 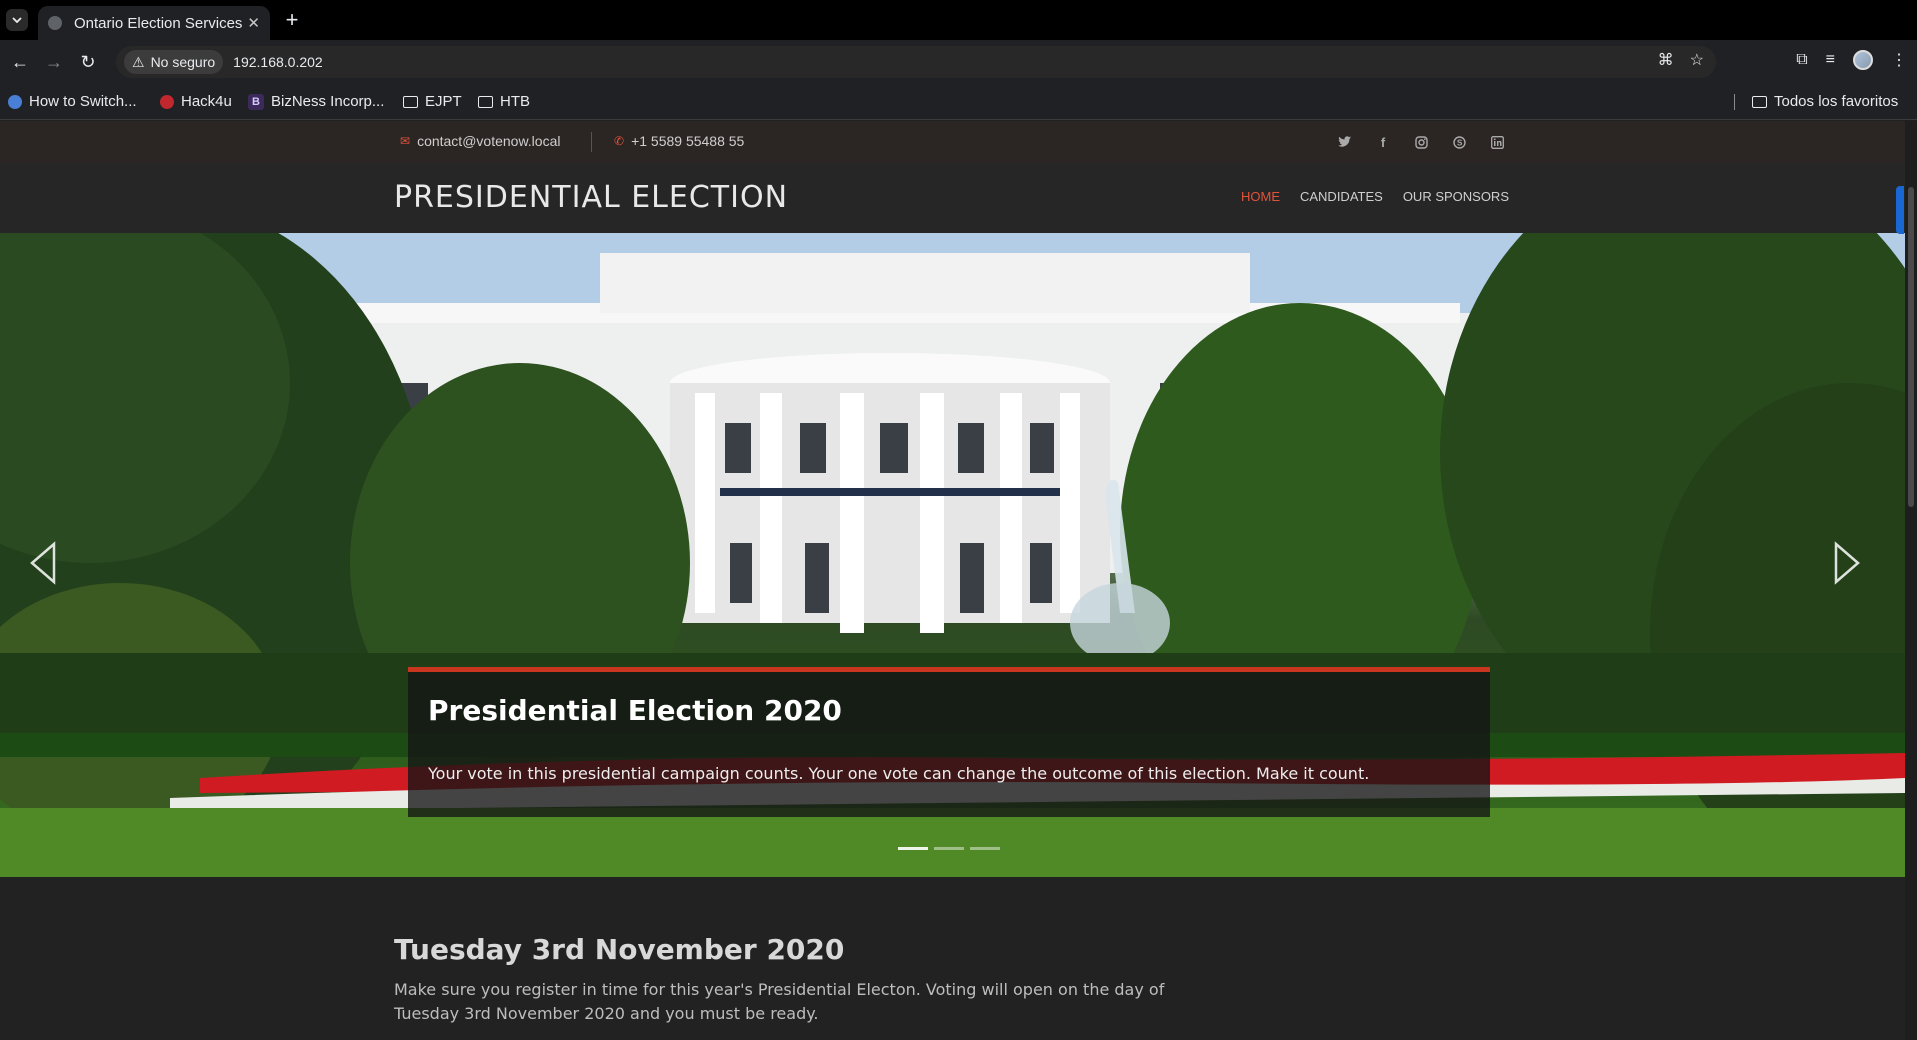 What do you see at coordinates (1456, 196) in the screenshot?
I see `nav-sponsors: OUR SPONSORS` at bounding box center [1456, 196].